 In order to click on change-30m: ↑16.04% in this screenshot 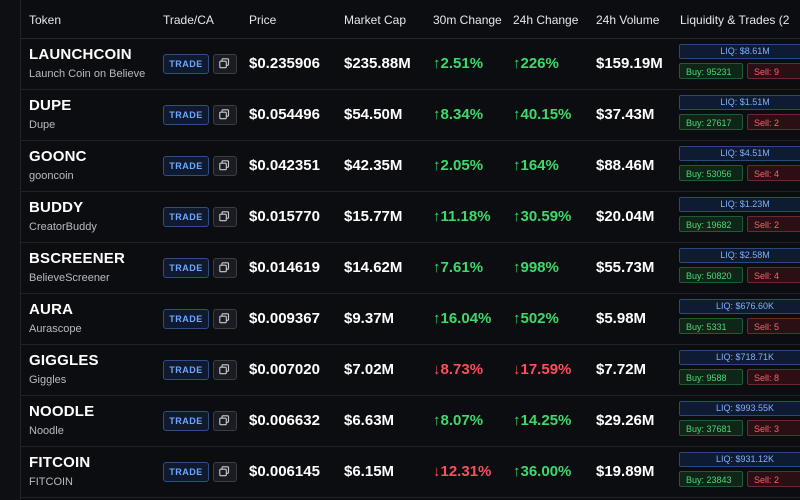, I will do `click(462, 318)`.